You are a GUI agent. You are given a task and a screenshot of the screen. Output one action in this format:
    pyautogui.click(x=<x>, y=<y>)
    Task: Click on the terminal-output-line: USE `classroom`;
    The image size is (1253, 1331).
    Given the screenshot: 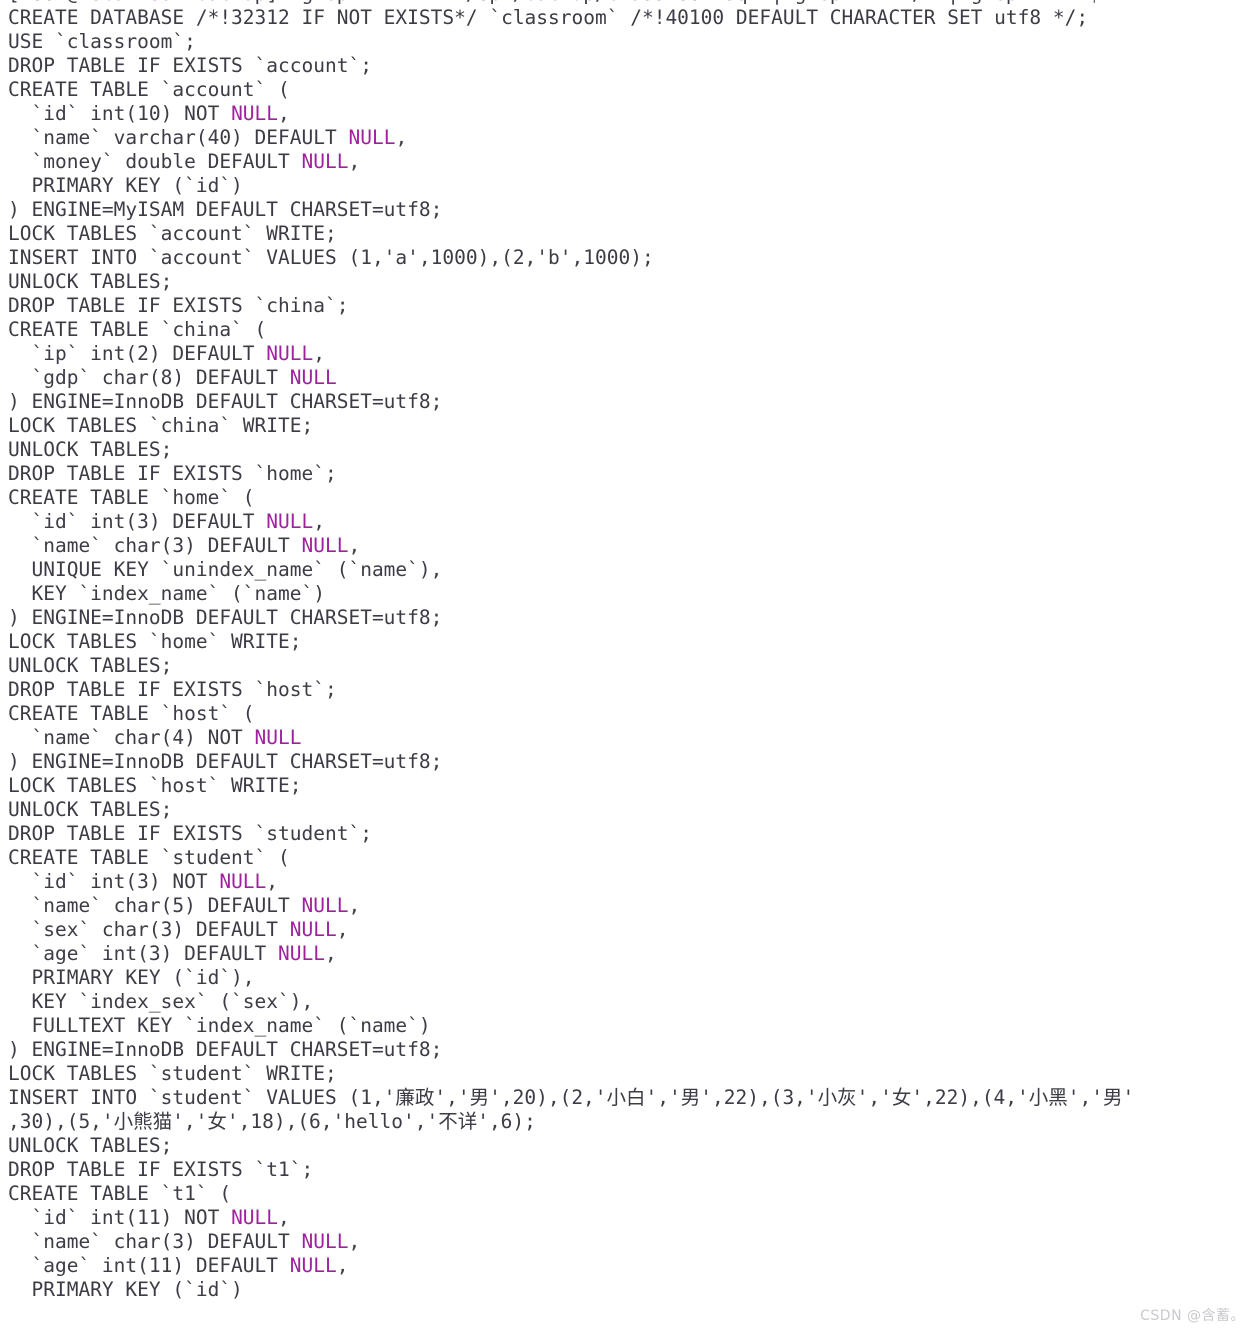 What is the action you would take?
    pyautogui.click(x=102, y=41)
    